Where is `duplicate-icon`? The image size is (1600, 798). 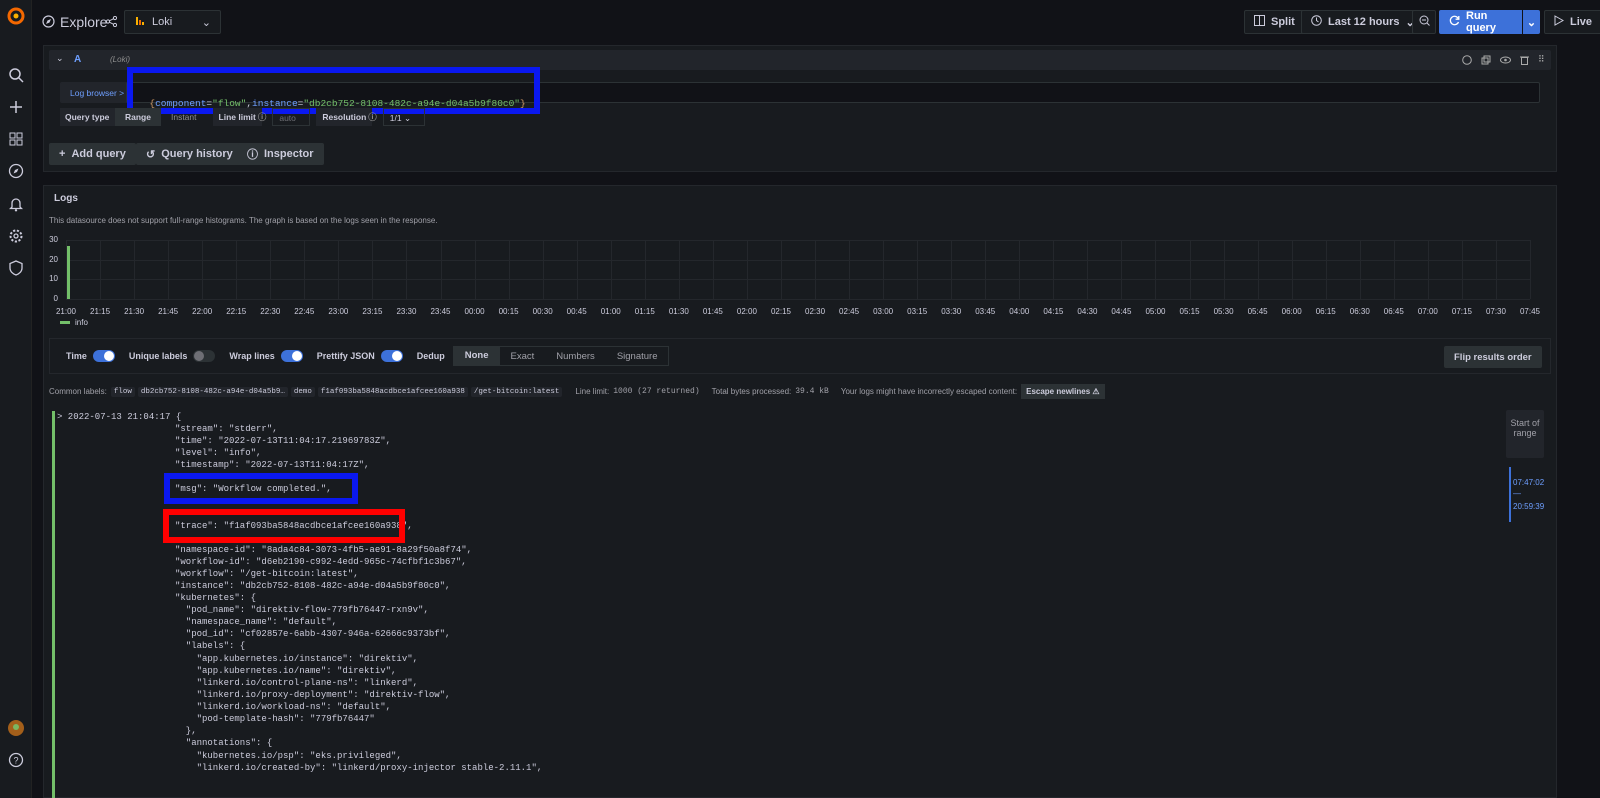
duplicate-icon is located at coordinates (1486, 61).